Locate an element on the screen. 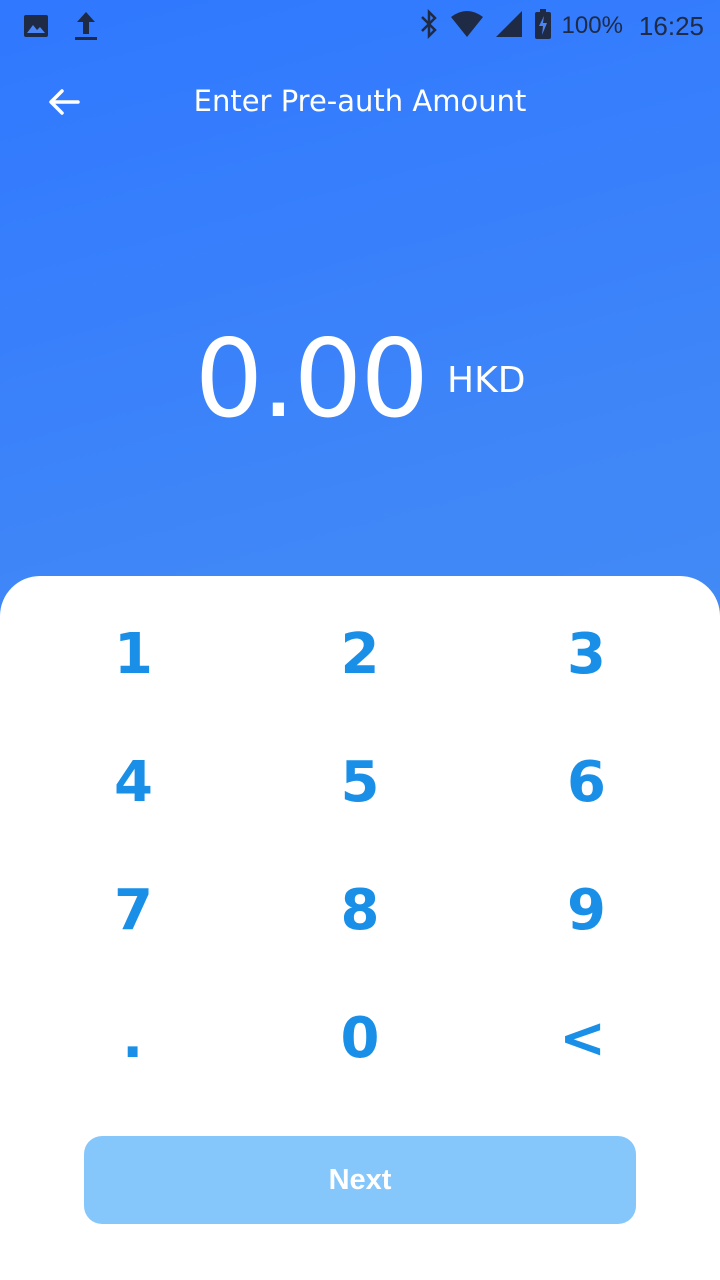  amount-display: 0.00 HKD is located at coordinates (360, 380).